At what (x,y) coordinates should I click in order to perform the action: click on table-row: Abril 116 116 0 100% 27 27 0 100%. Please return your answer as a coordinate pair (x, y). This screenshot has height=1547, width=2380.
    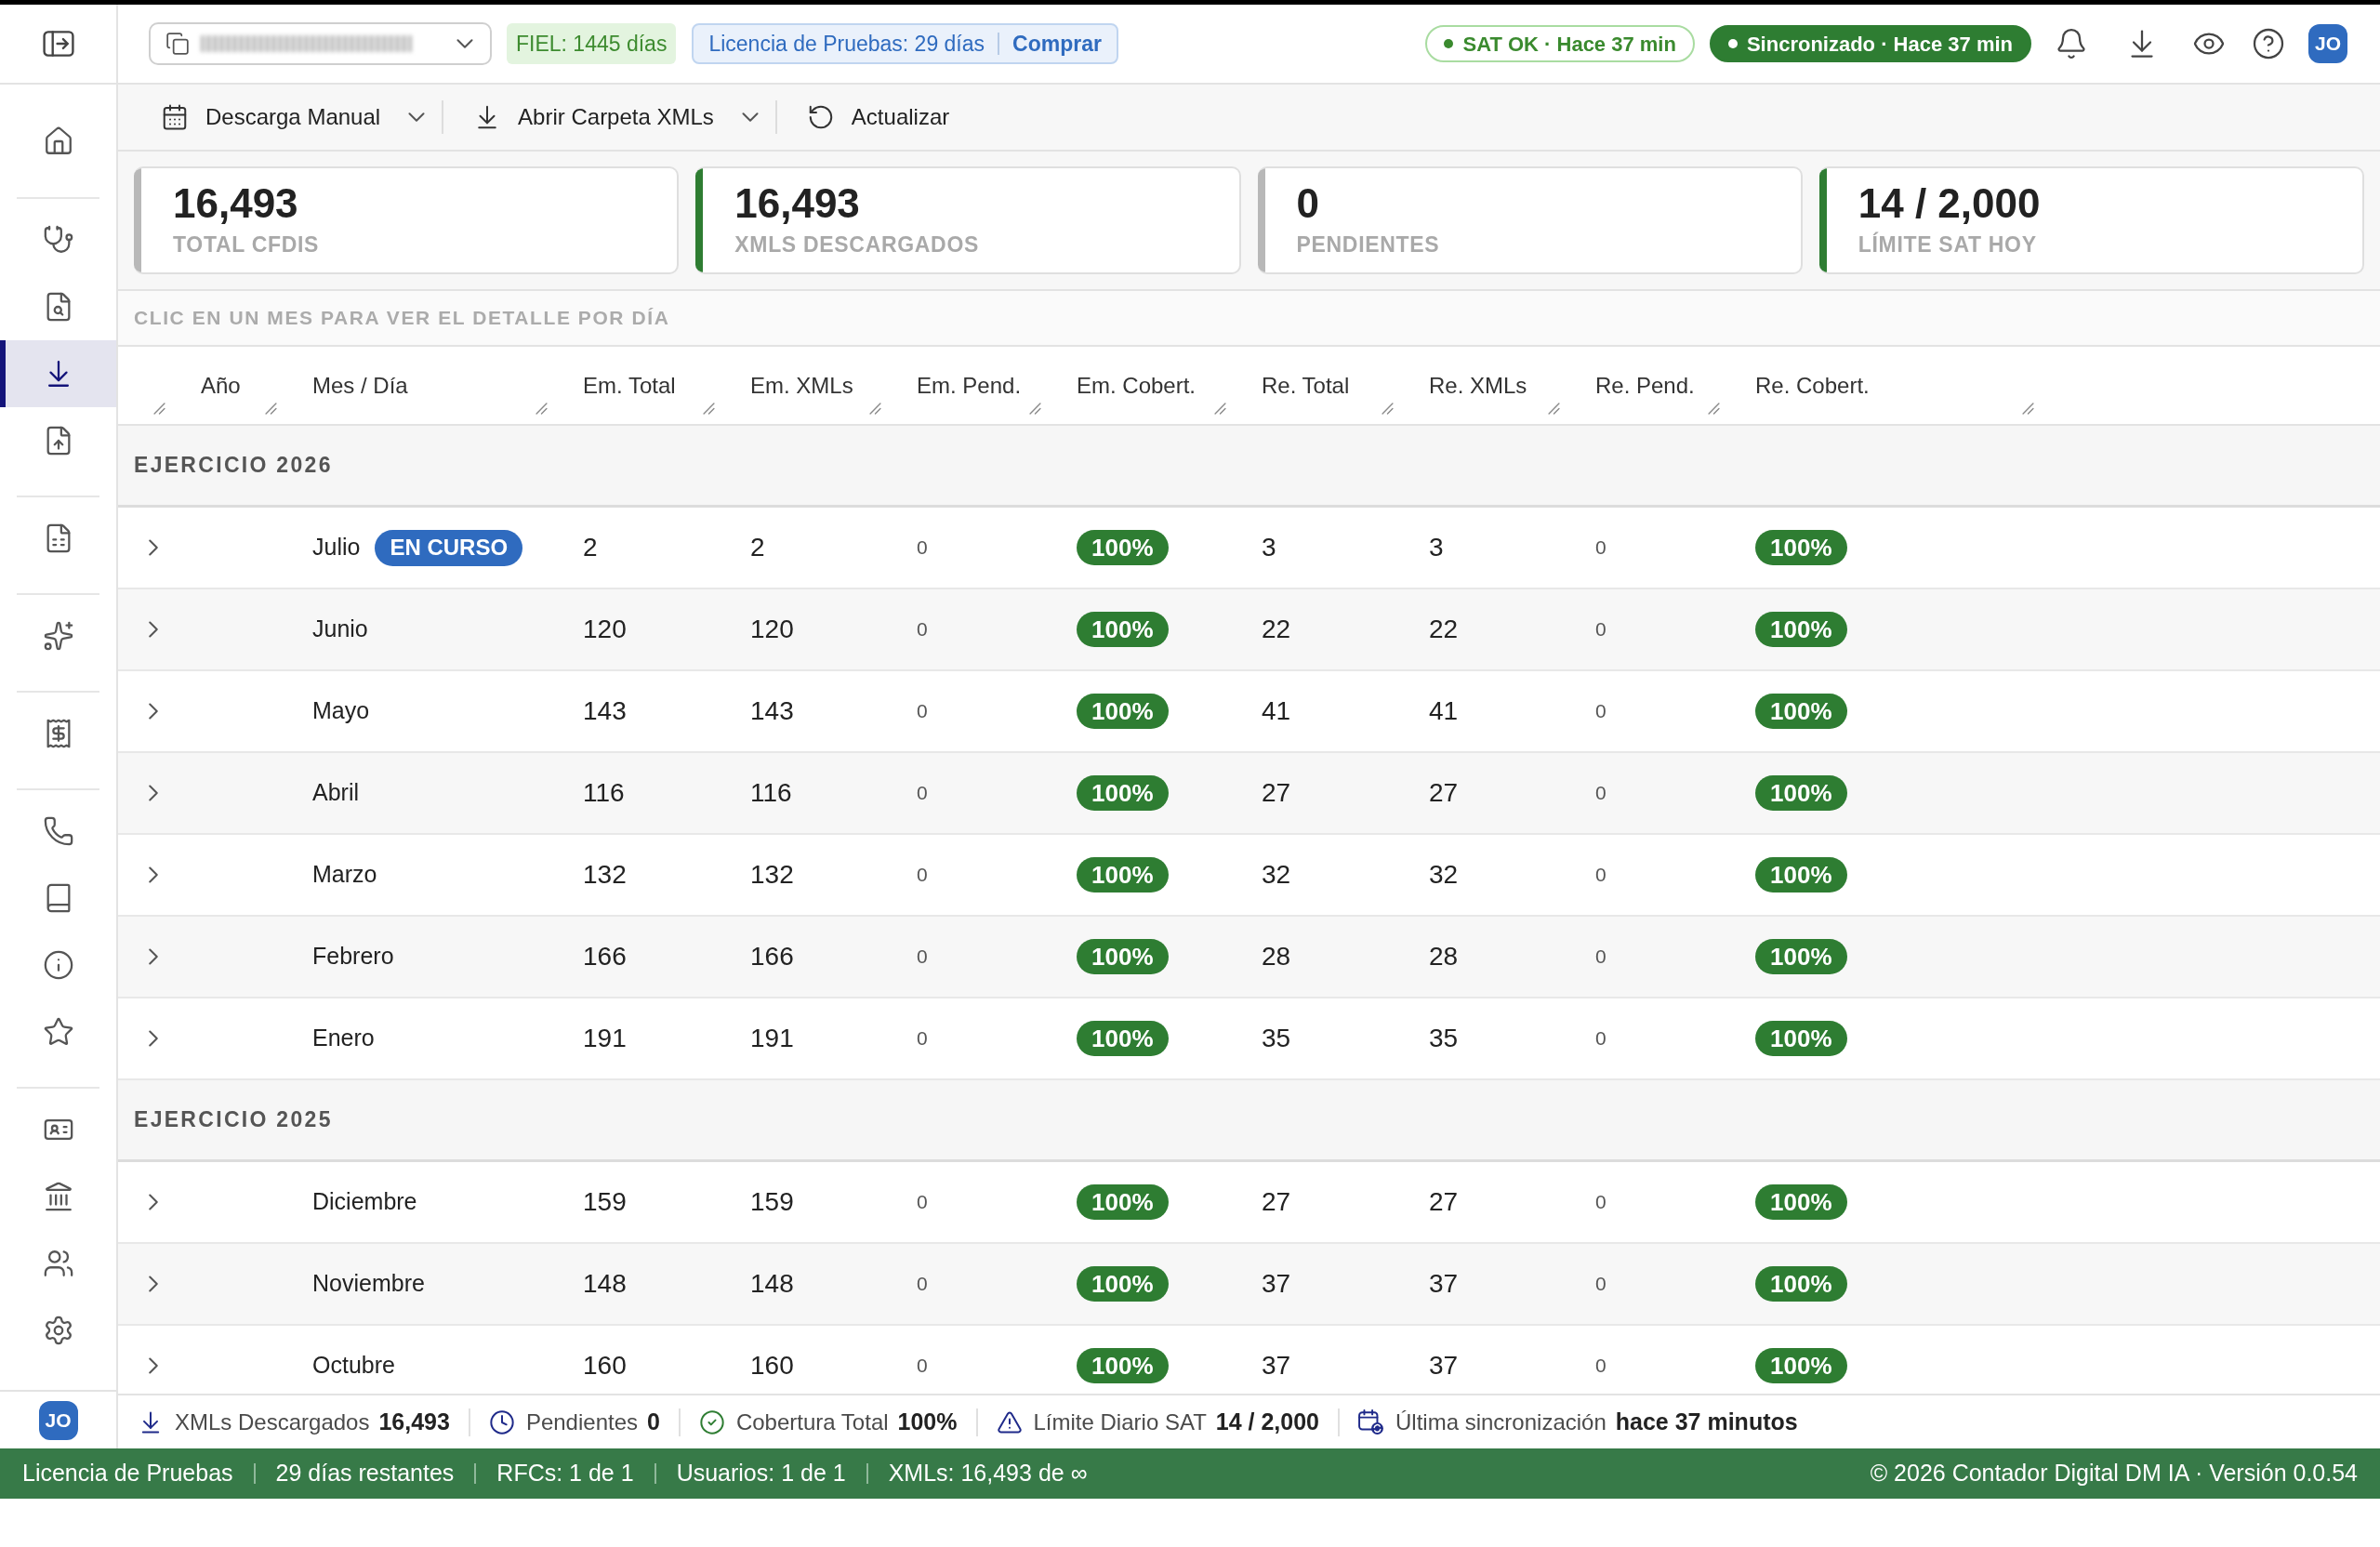
    Looking at the image, I should click on (1249, 794).